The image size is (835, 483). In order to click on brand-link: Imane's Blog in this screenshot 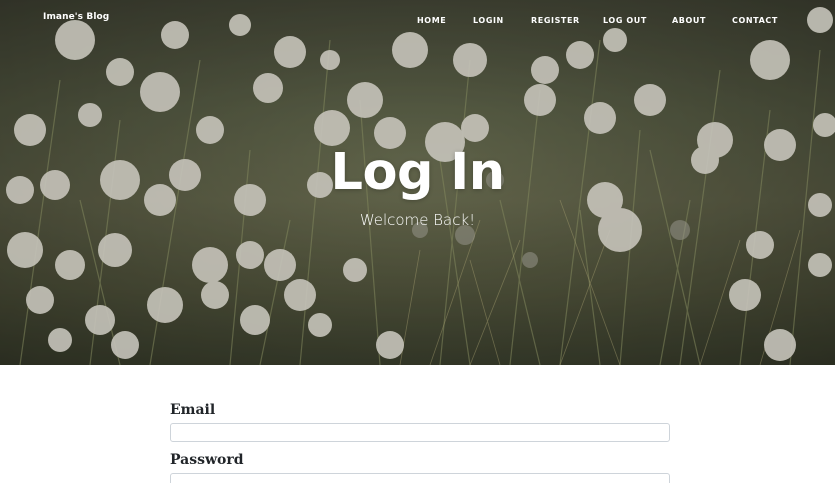, I will do `click(76, 17)`.